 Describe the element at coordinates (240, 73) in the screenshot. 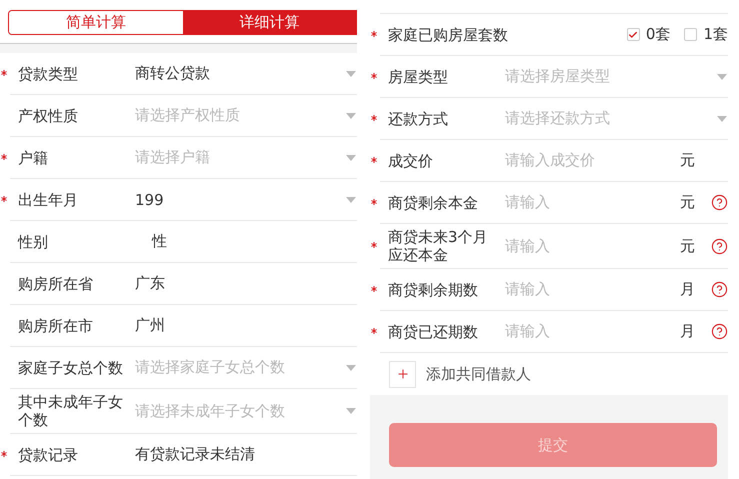

I see `select-value: 商转公贷款` at that location.